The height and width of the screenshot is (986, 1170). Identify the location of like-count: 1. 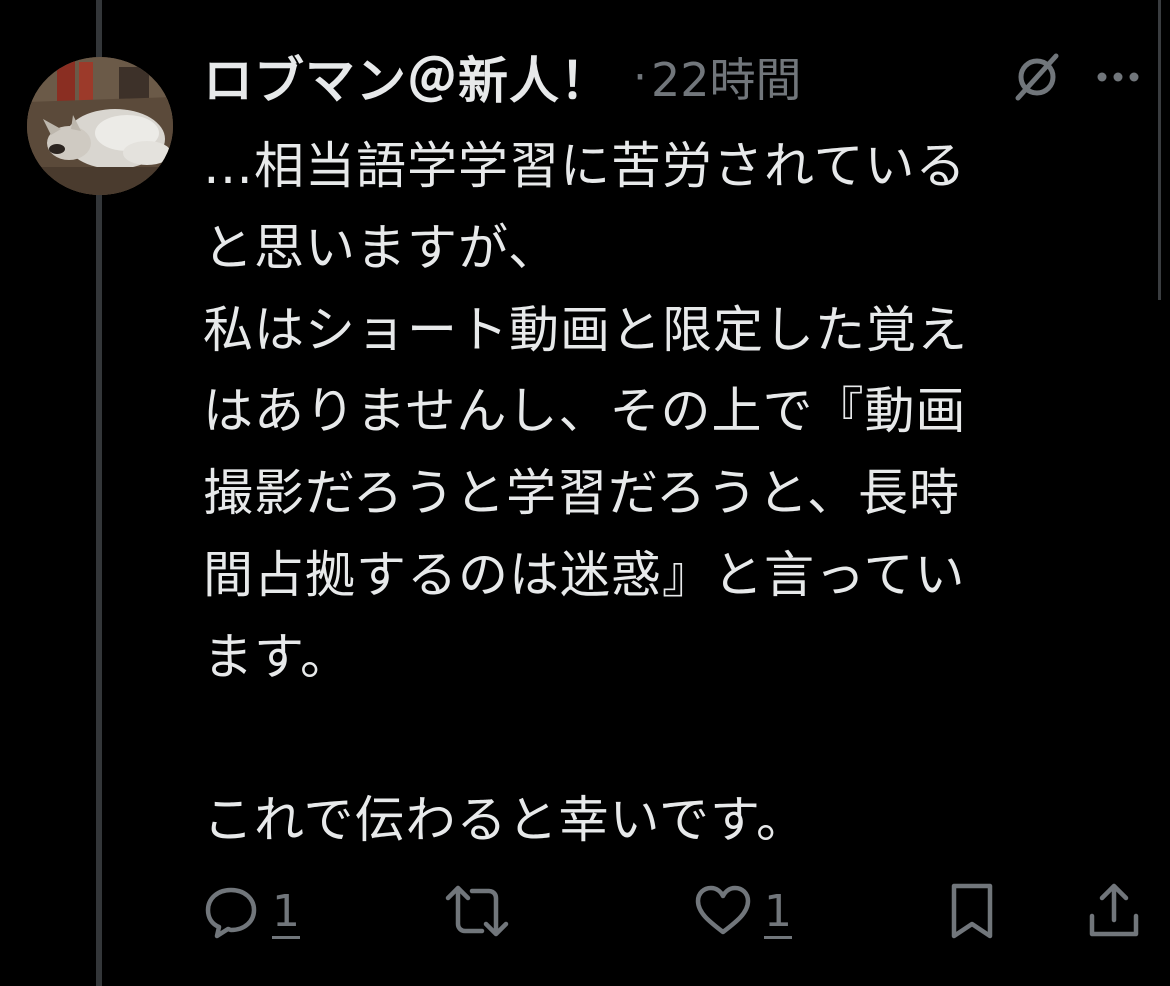
(778, 911).